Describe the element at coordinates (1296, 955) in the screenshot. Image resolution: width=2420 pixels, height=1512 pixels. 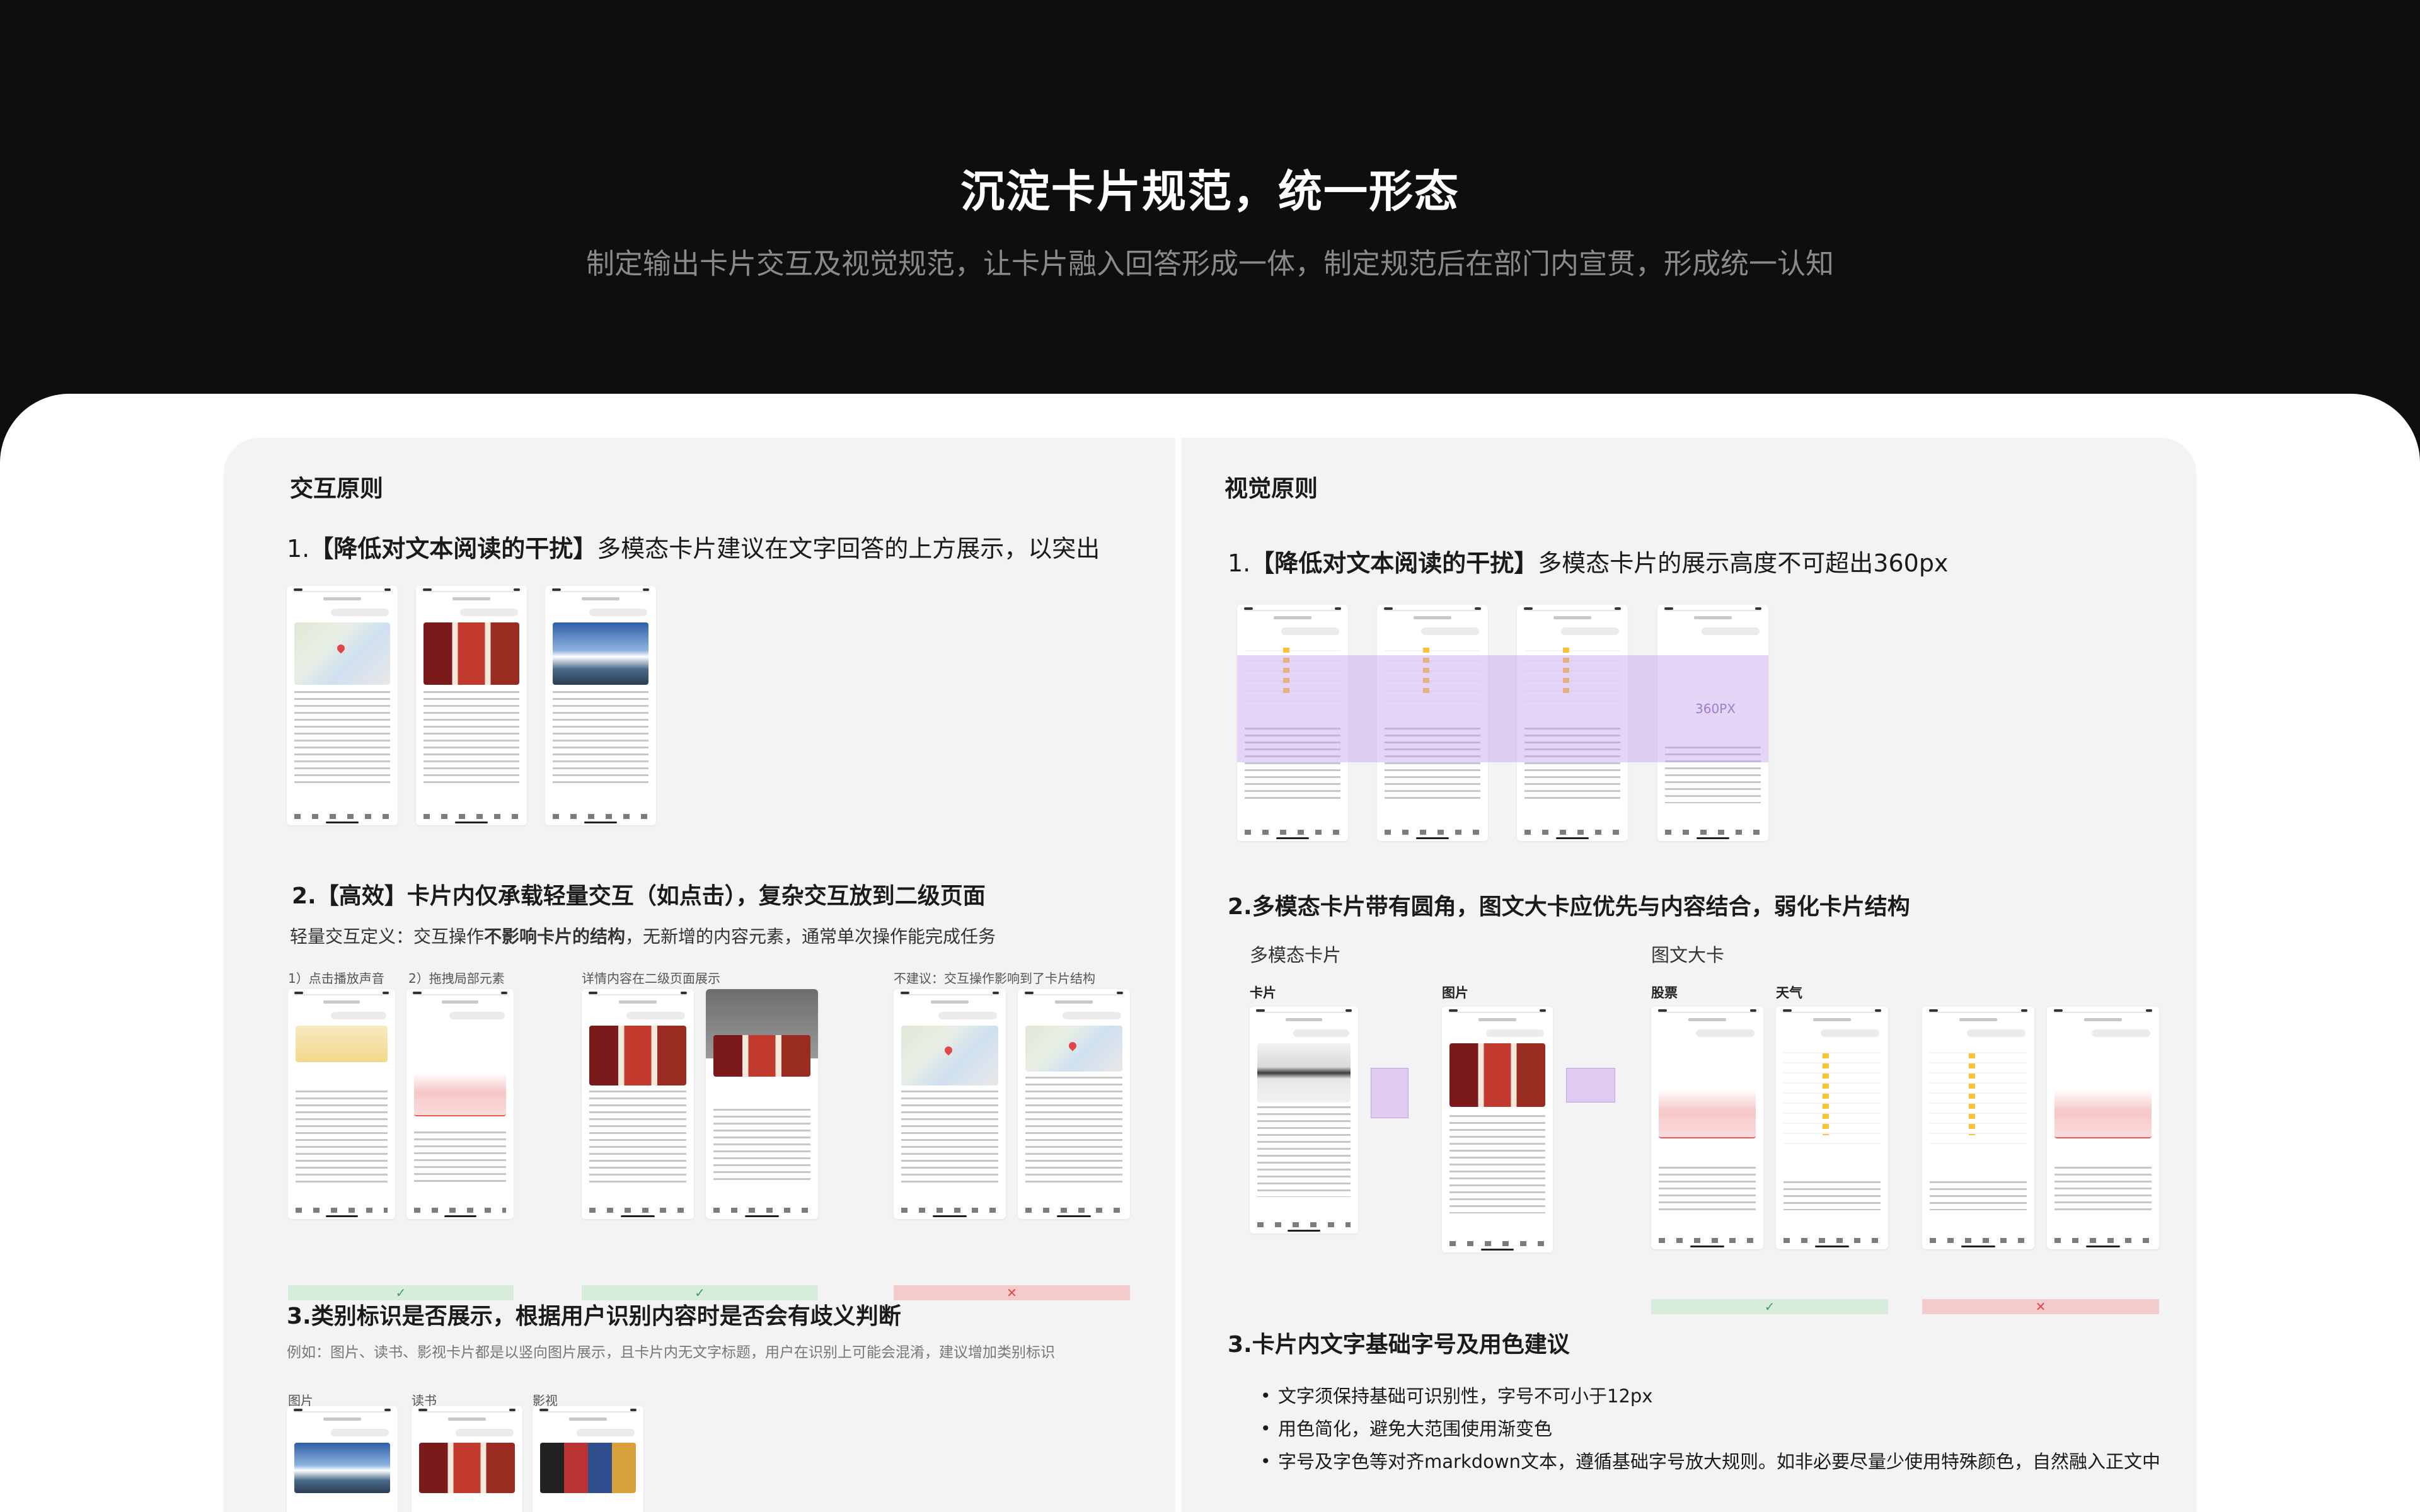
I see `label-multimodal-card: 多模态卡片` at that location.